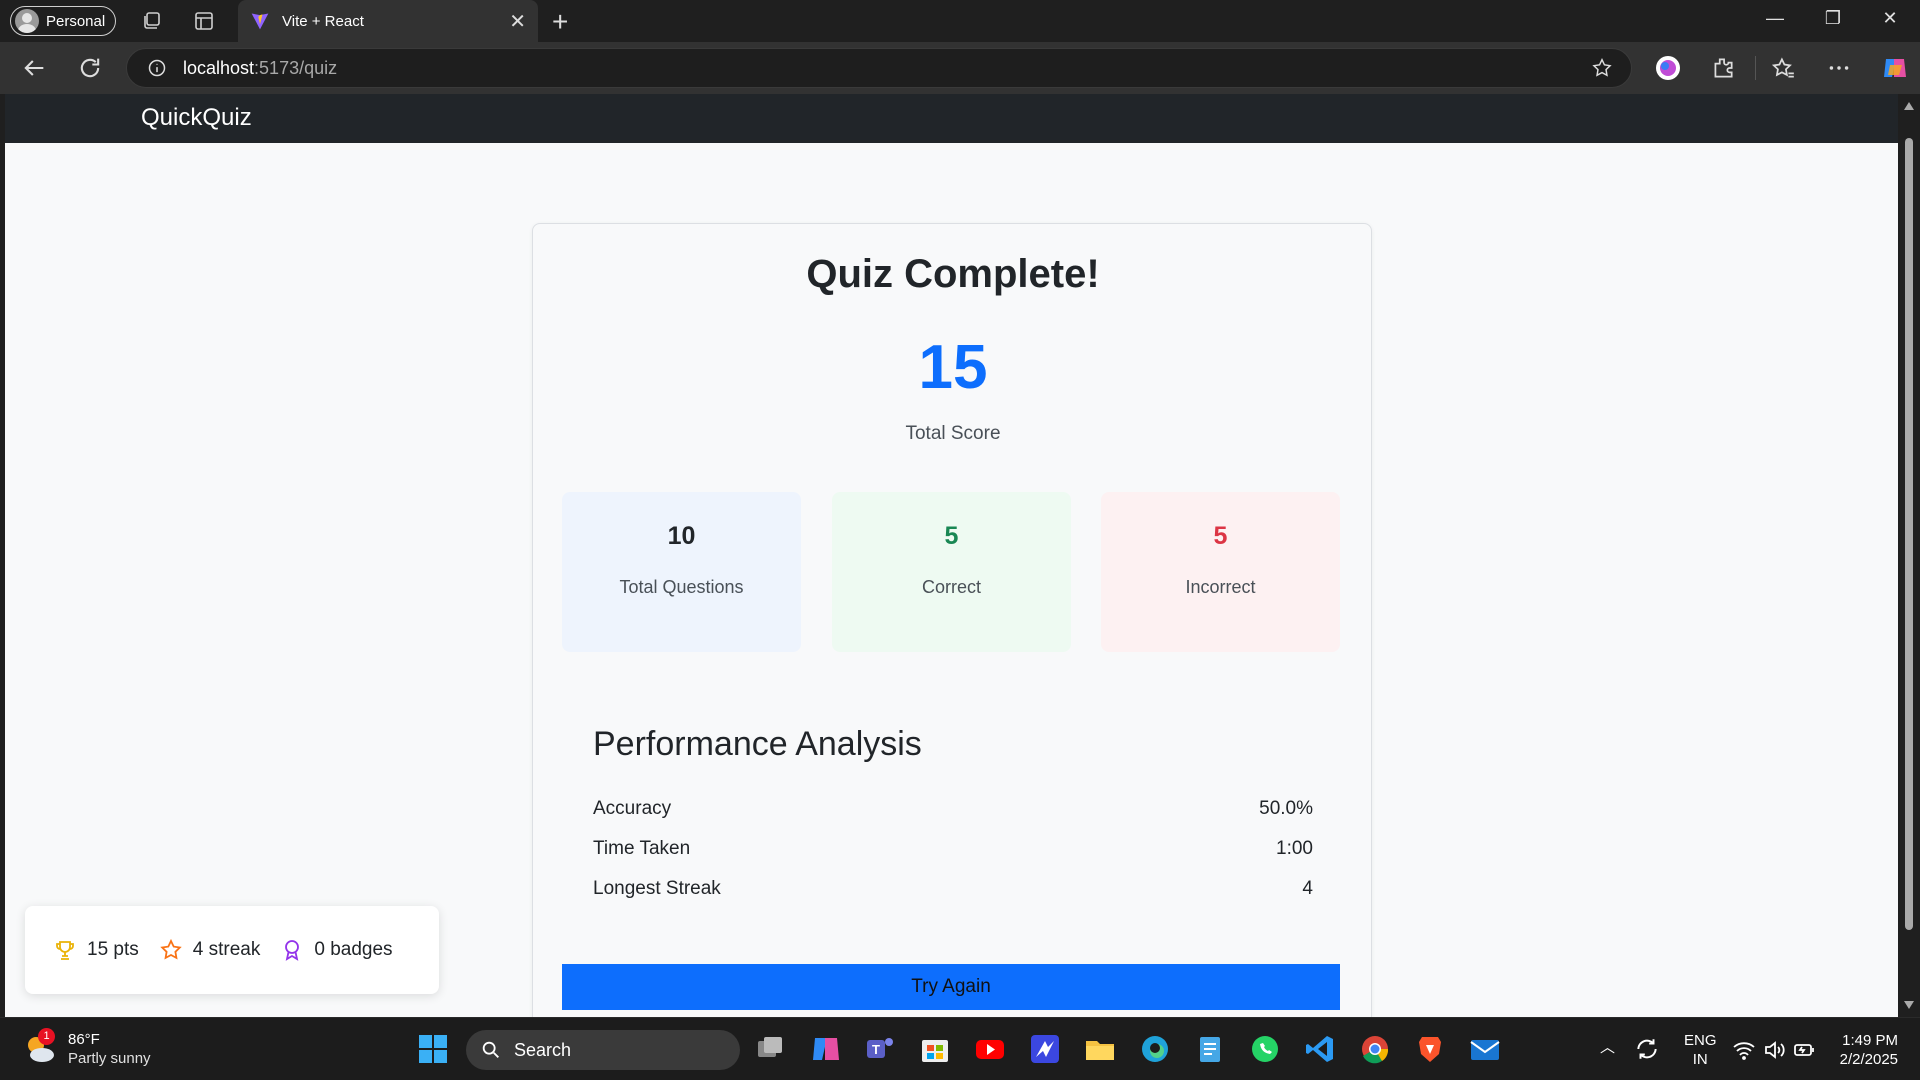  I want to click on vscode-icon, so click(1320, 1049).